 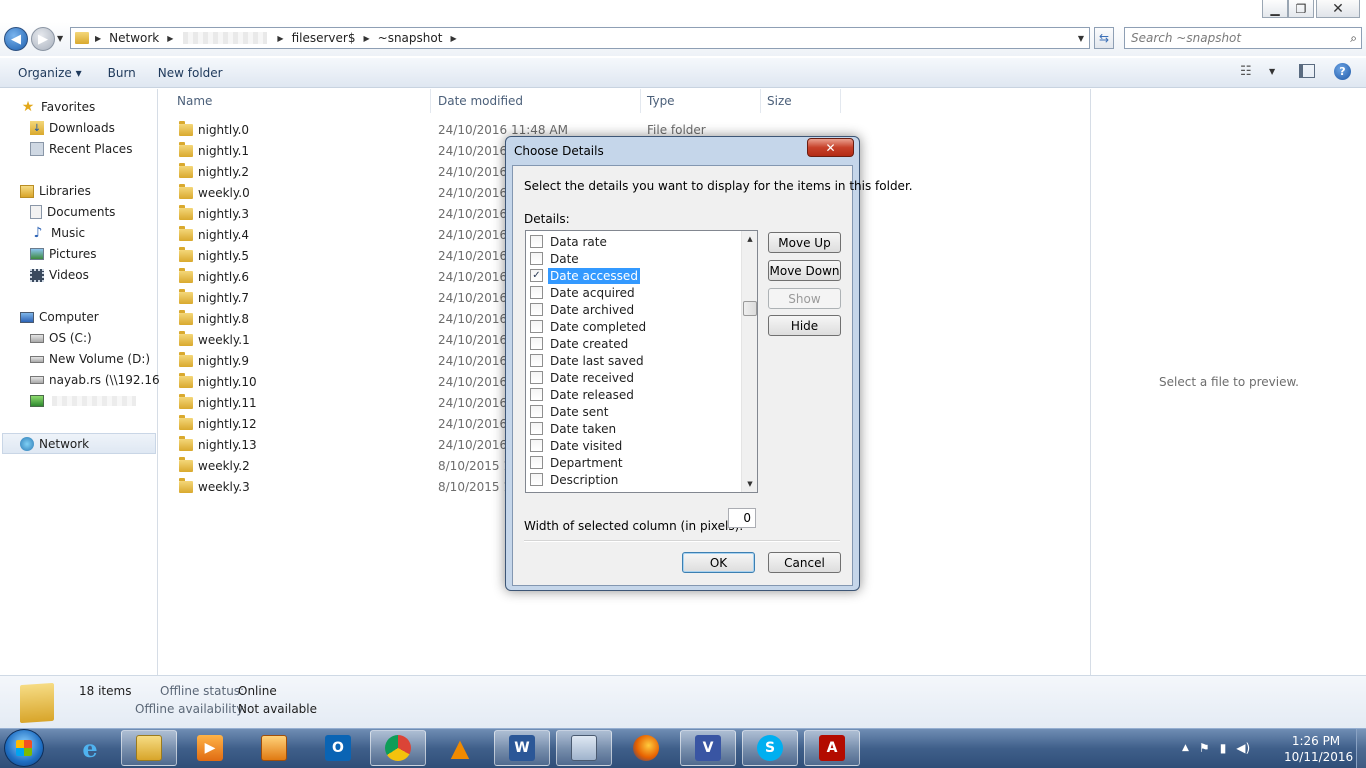 What do you see at coordinates (804, 298) in the screenshot?
I see `show-button: Show` at bounding box center [804, 298].